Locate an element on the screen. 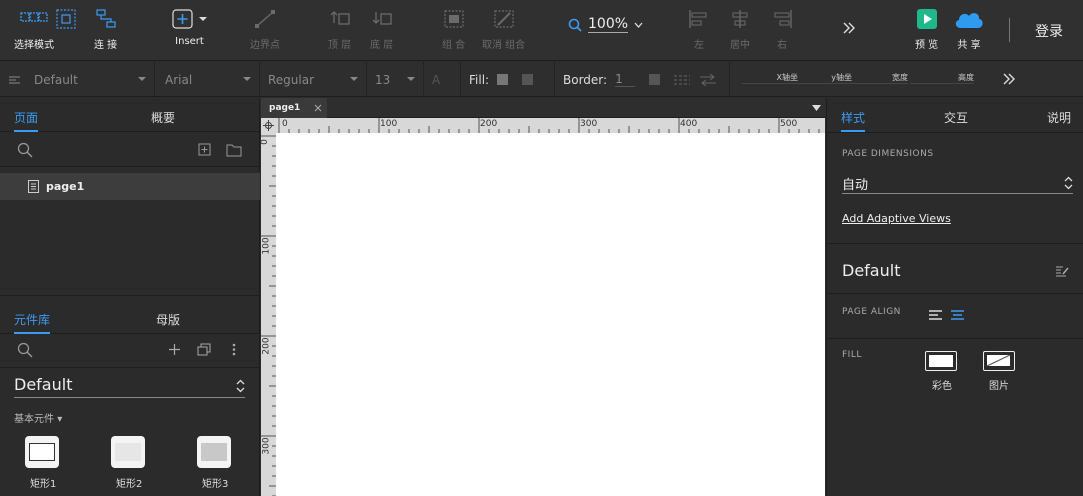 Image resolution: width=1083 pixels, height=496 pixels. boundary-point-button: 边界点 is located at coordinates (265, 29).